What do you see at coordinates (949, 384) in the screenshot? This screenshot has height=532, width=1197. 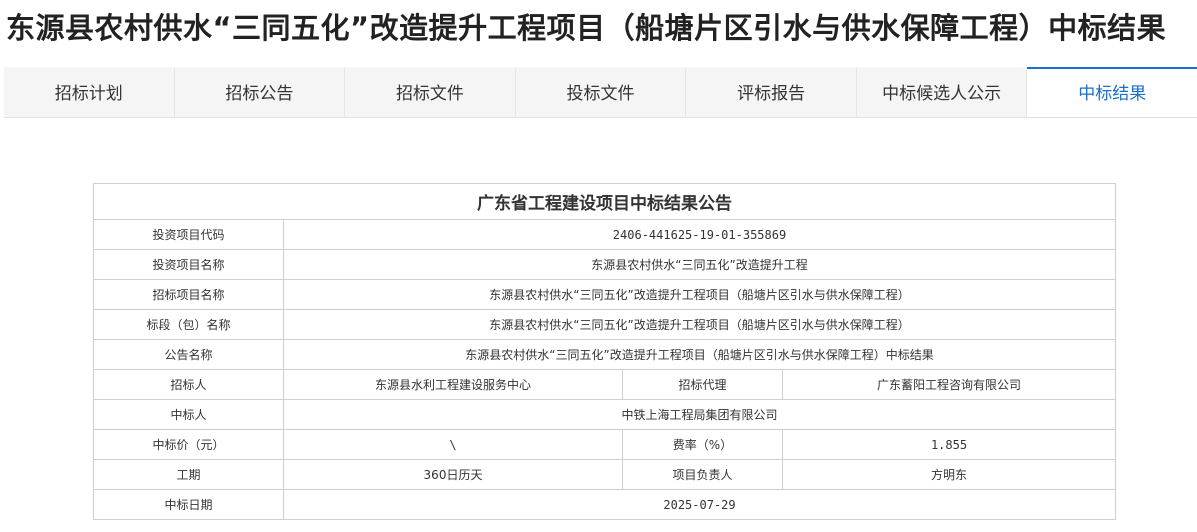 I see `agent-value: 广东蓄阳工程咨询有限公司` at bounding box center [949, 384].